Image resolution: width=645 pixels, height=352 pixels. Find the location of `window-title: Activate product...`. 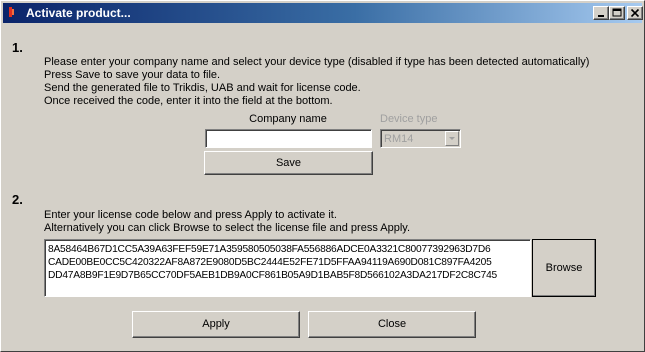

window-title: Activate product... is located at coordinates (78, 13).